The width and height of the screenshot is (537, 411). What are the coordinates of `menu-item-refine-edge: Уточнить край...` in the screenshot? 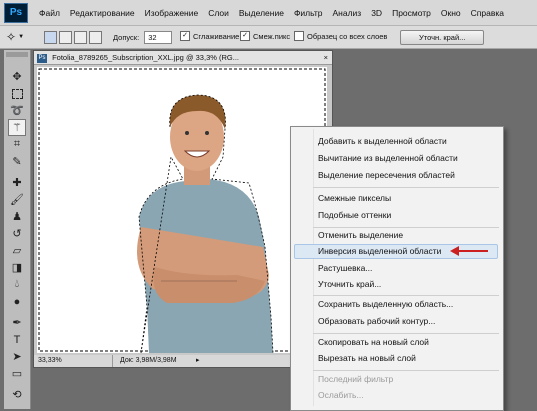 It's located at (349, 284).